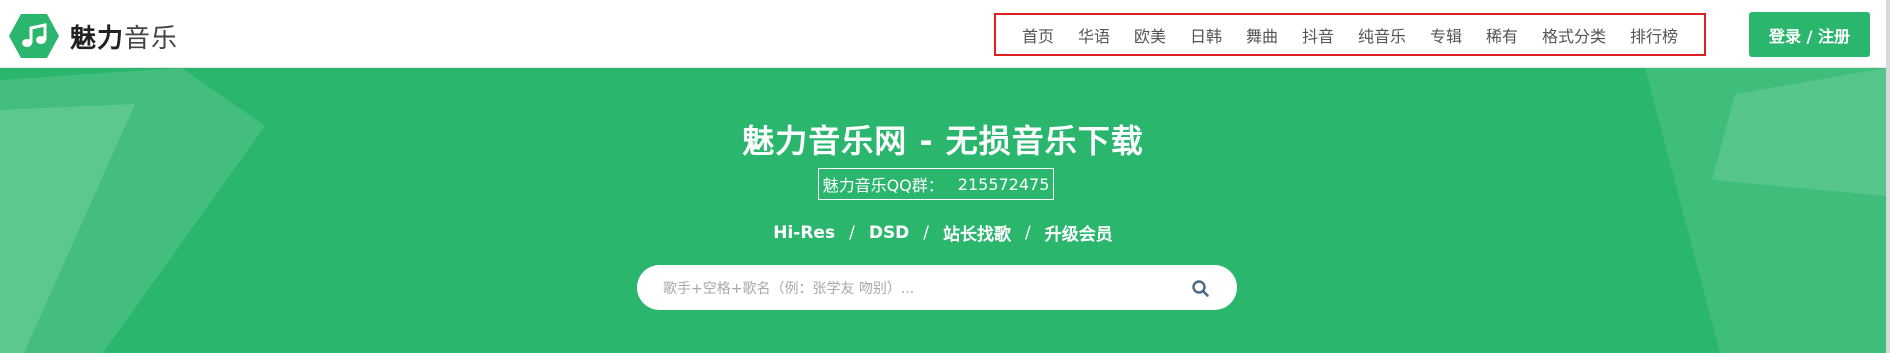 This screenshot has width=1890, height=353. What do you see at coordinates (1382, 35) in the screenshot?
I see `nav-instrumental: 纯音乐` at bounding box center [1382, 35].